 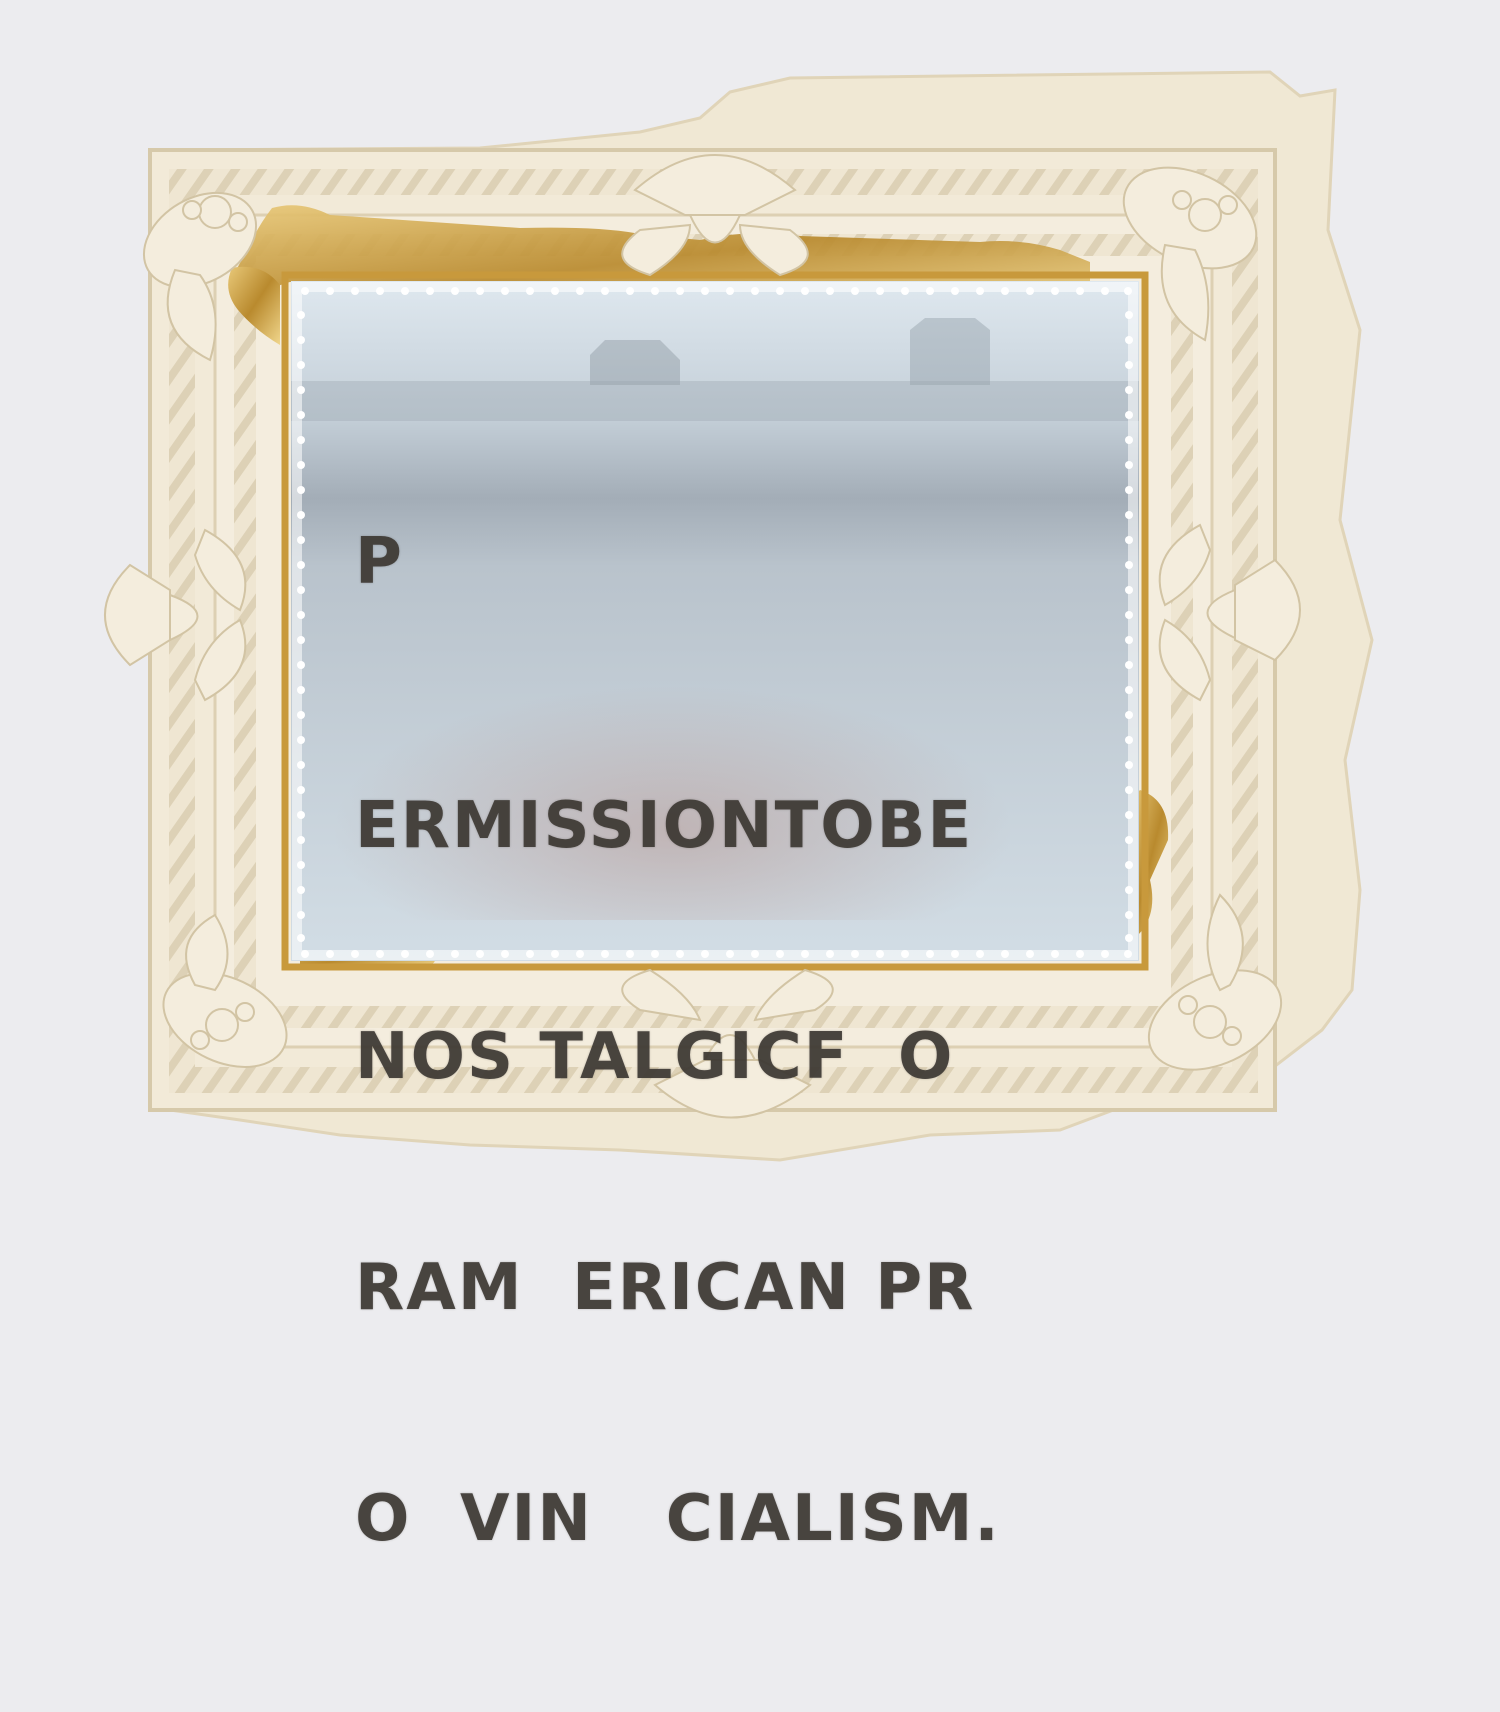 I want to click on stencil-line: NOS TALGICF O, so click(x=655, y=1057).